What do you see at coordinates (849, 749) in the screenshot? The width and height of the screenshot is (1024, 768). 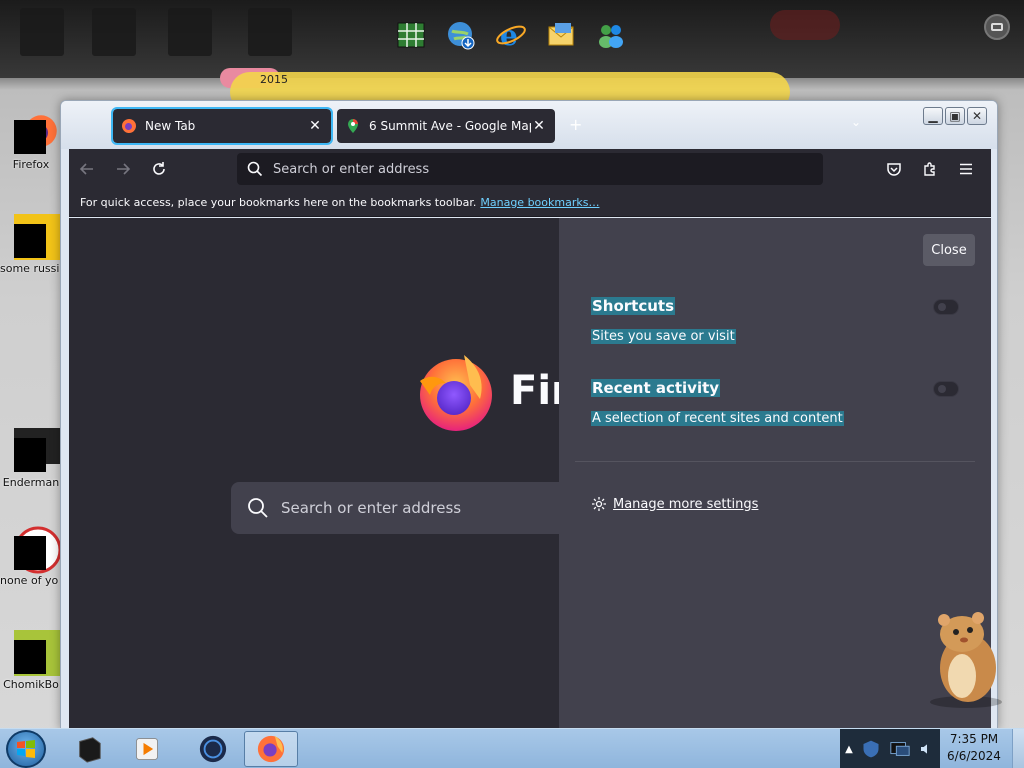 I see `tray-expand-icon: ▲` at bounding box center [849, 749].